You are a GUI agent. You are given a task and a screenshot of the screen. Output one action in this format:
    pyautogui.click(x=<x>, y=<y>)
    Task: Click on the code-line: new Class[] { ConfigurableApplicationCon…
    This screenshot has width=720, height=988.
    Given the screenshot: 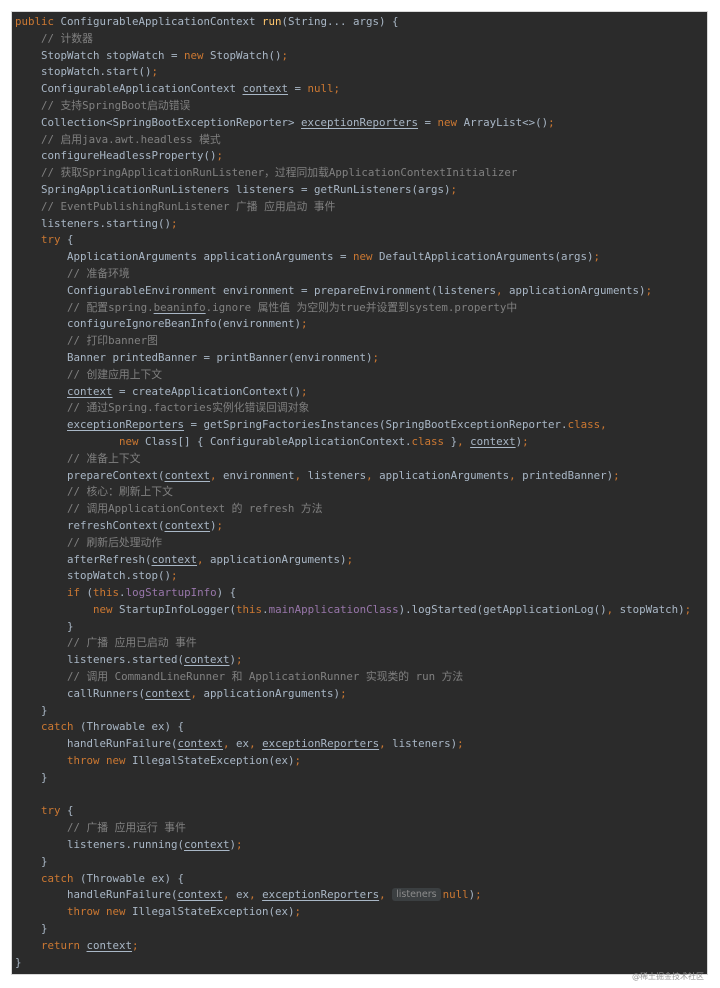 What is the action you would take?
    pyautogui.click(x=353, y=442)
    